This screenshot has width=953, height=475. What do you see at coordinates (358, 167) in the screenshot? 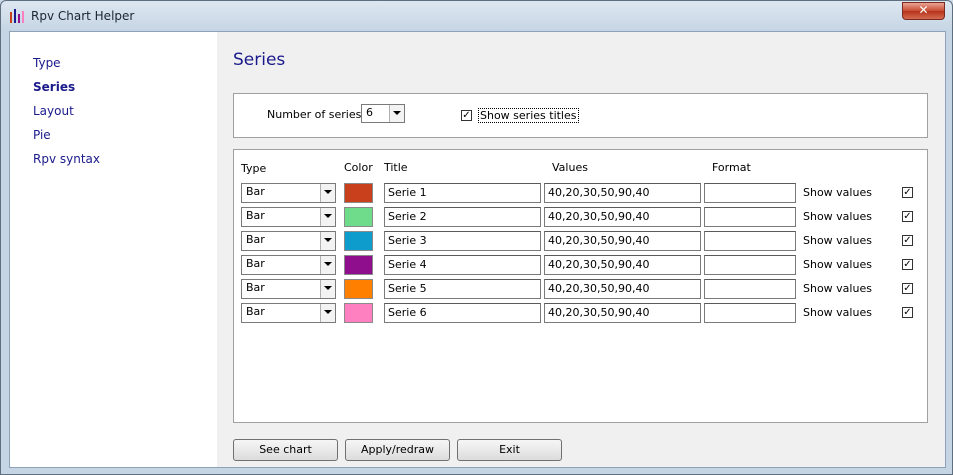
I see `column-header-color: Color` at bounding box center [358, 167].